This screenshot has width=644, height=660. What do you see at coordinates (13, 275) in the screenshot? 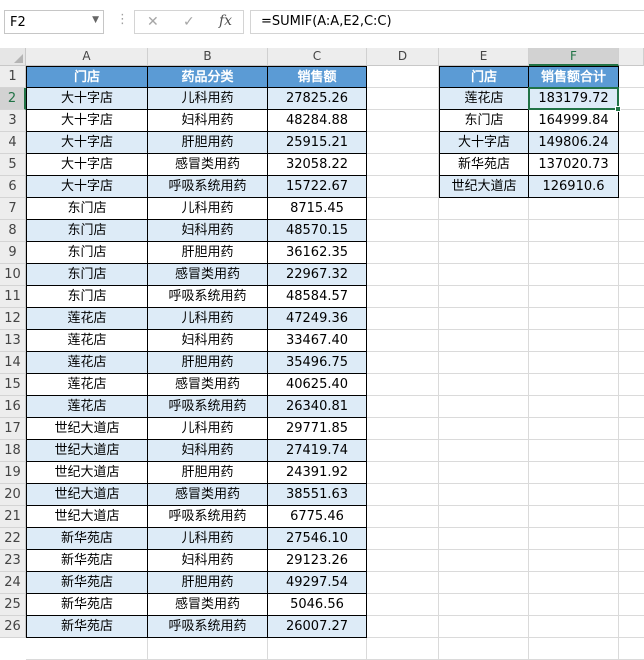
I see `row-header-10: 10` at bounding box center [13, 275].